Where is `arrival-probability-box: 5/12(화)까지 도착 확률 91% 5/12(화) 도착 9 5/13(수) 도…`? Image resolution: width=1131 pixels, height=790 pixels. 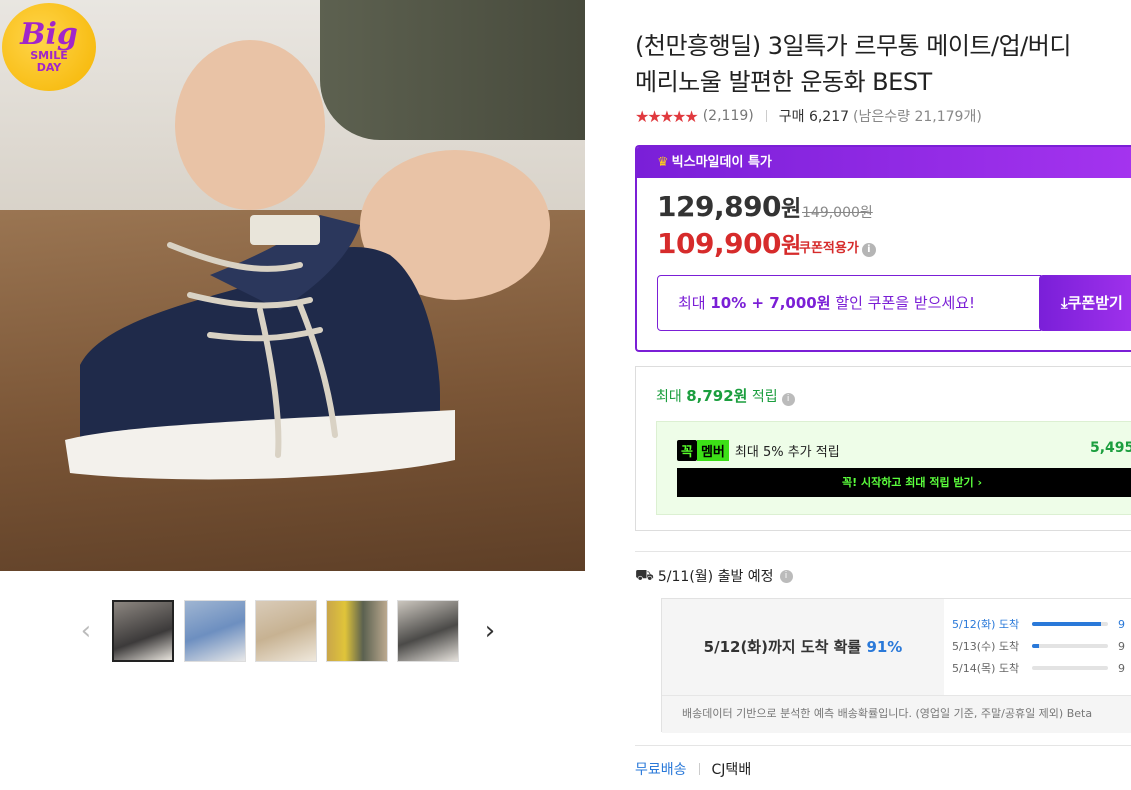 arrival-probability-box: 5/12(화)까지 도착 확률 91% 5/12(화) 도착 9 5/13(수) 도… is located at coordinates (896, 665).